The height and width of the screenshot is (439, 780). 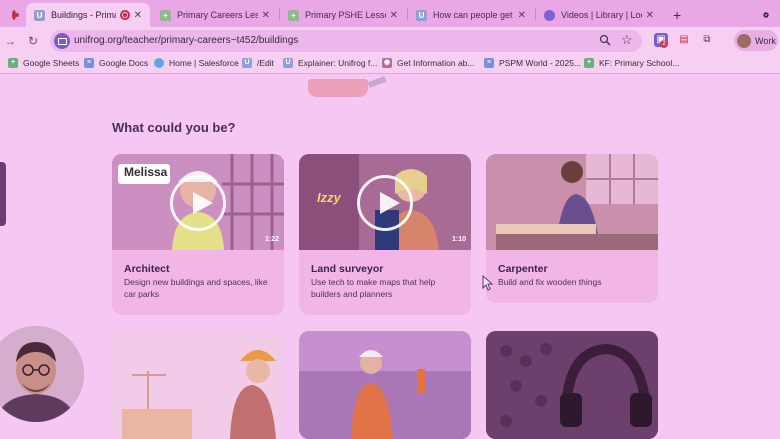 What do you see at coordinates (473, 15) in the screenshot?
I see `tab-title: How can people get fre` at bounding box center [473, 15].